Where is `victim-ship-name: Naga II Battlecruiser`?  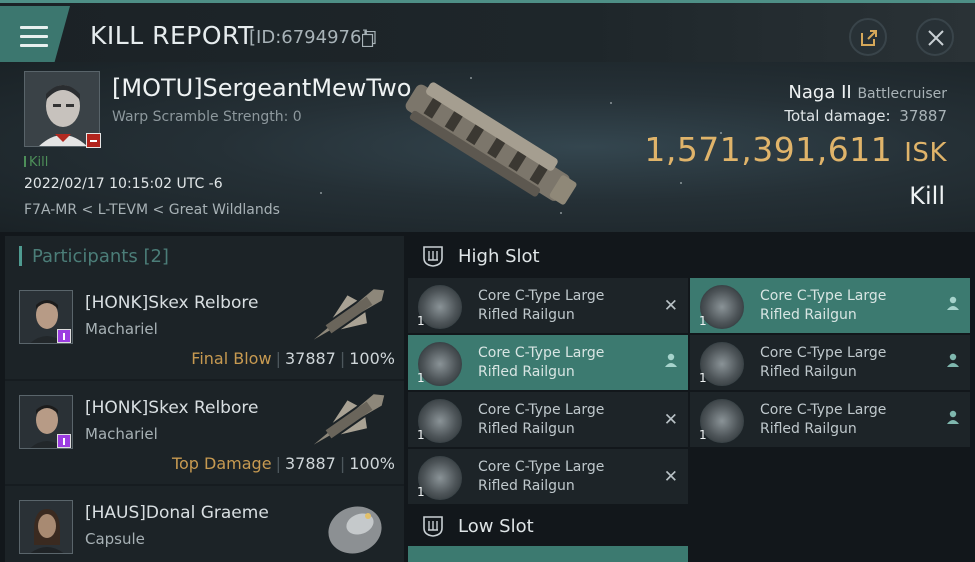
victim-ship-name: Naga II Battlecruiser is located at coordinates (867, 92).